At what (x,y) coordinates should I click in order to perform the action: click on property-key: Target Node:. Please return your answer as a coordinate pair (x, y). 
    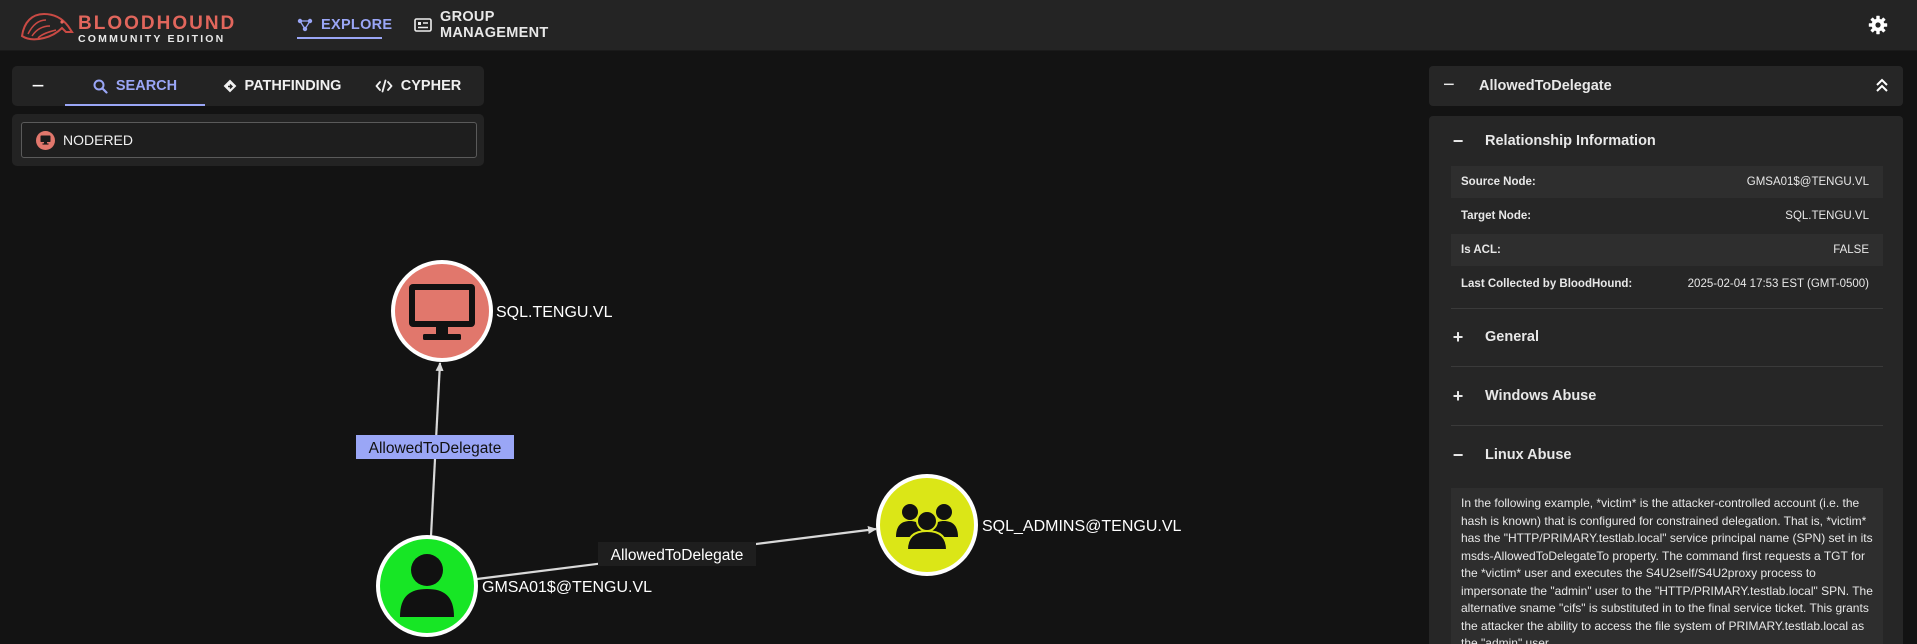
    Looking at the image, I should click on (1496, 216).